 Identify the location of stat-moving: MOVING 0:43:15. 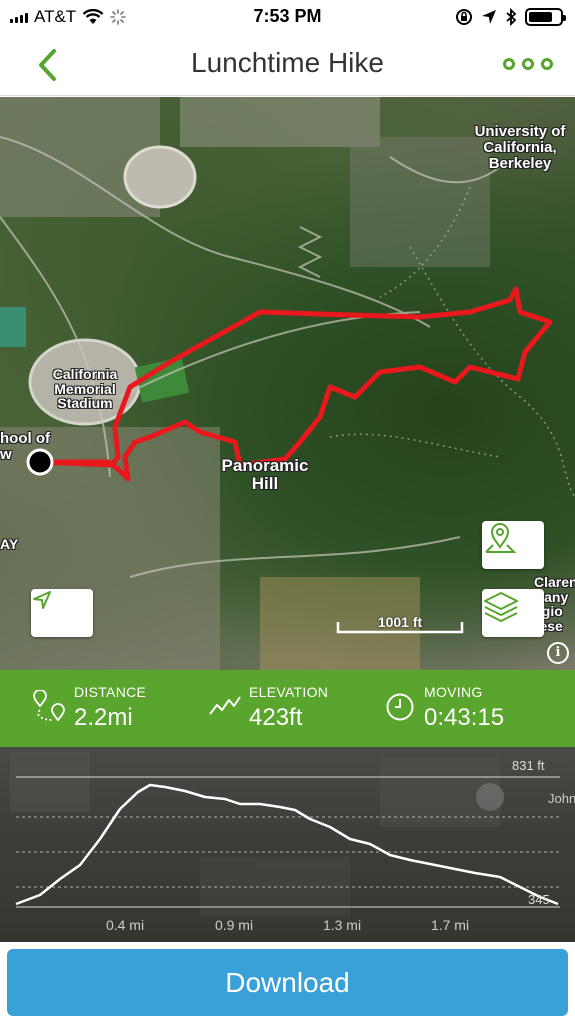
(477, 708).